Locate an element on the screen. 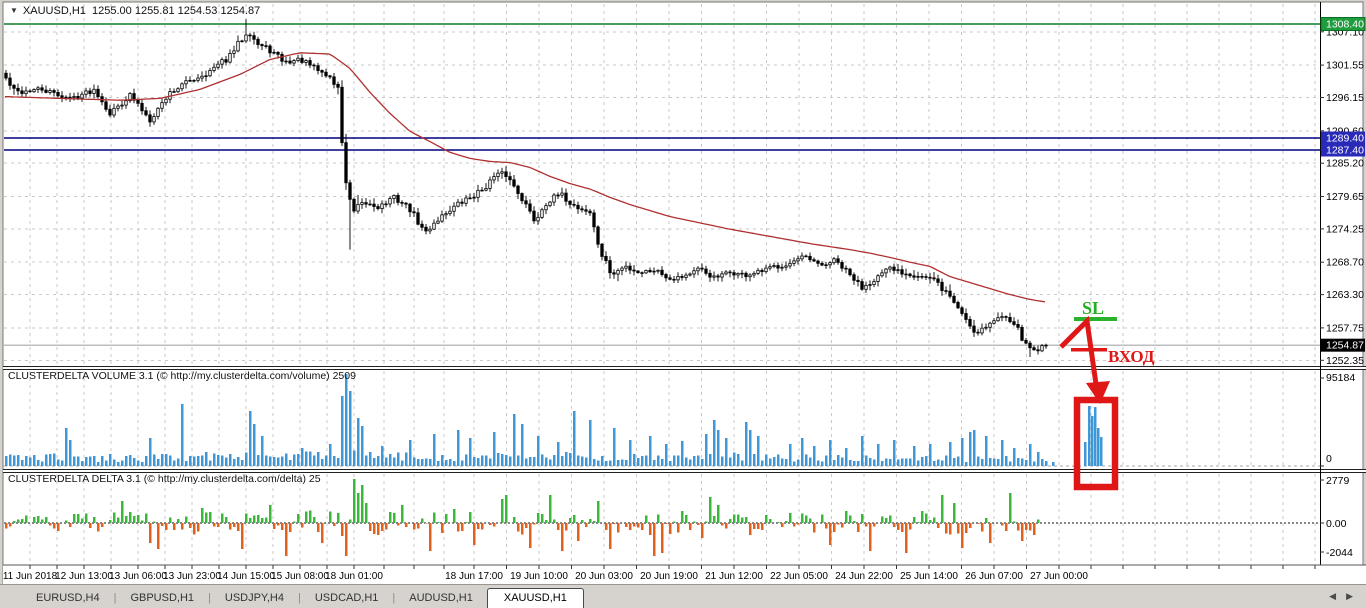  time-axis-label: 27 Jun 00:00 is located at coordinates (1059, 576).